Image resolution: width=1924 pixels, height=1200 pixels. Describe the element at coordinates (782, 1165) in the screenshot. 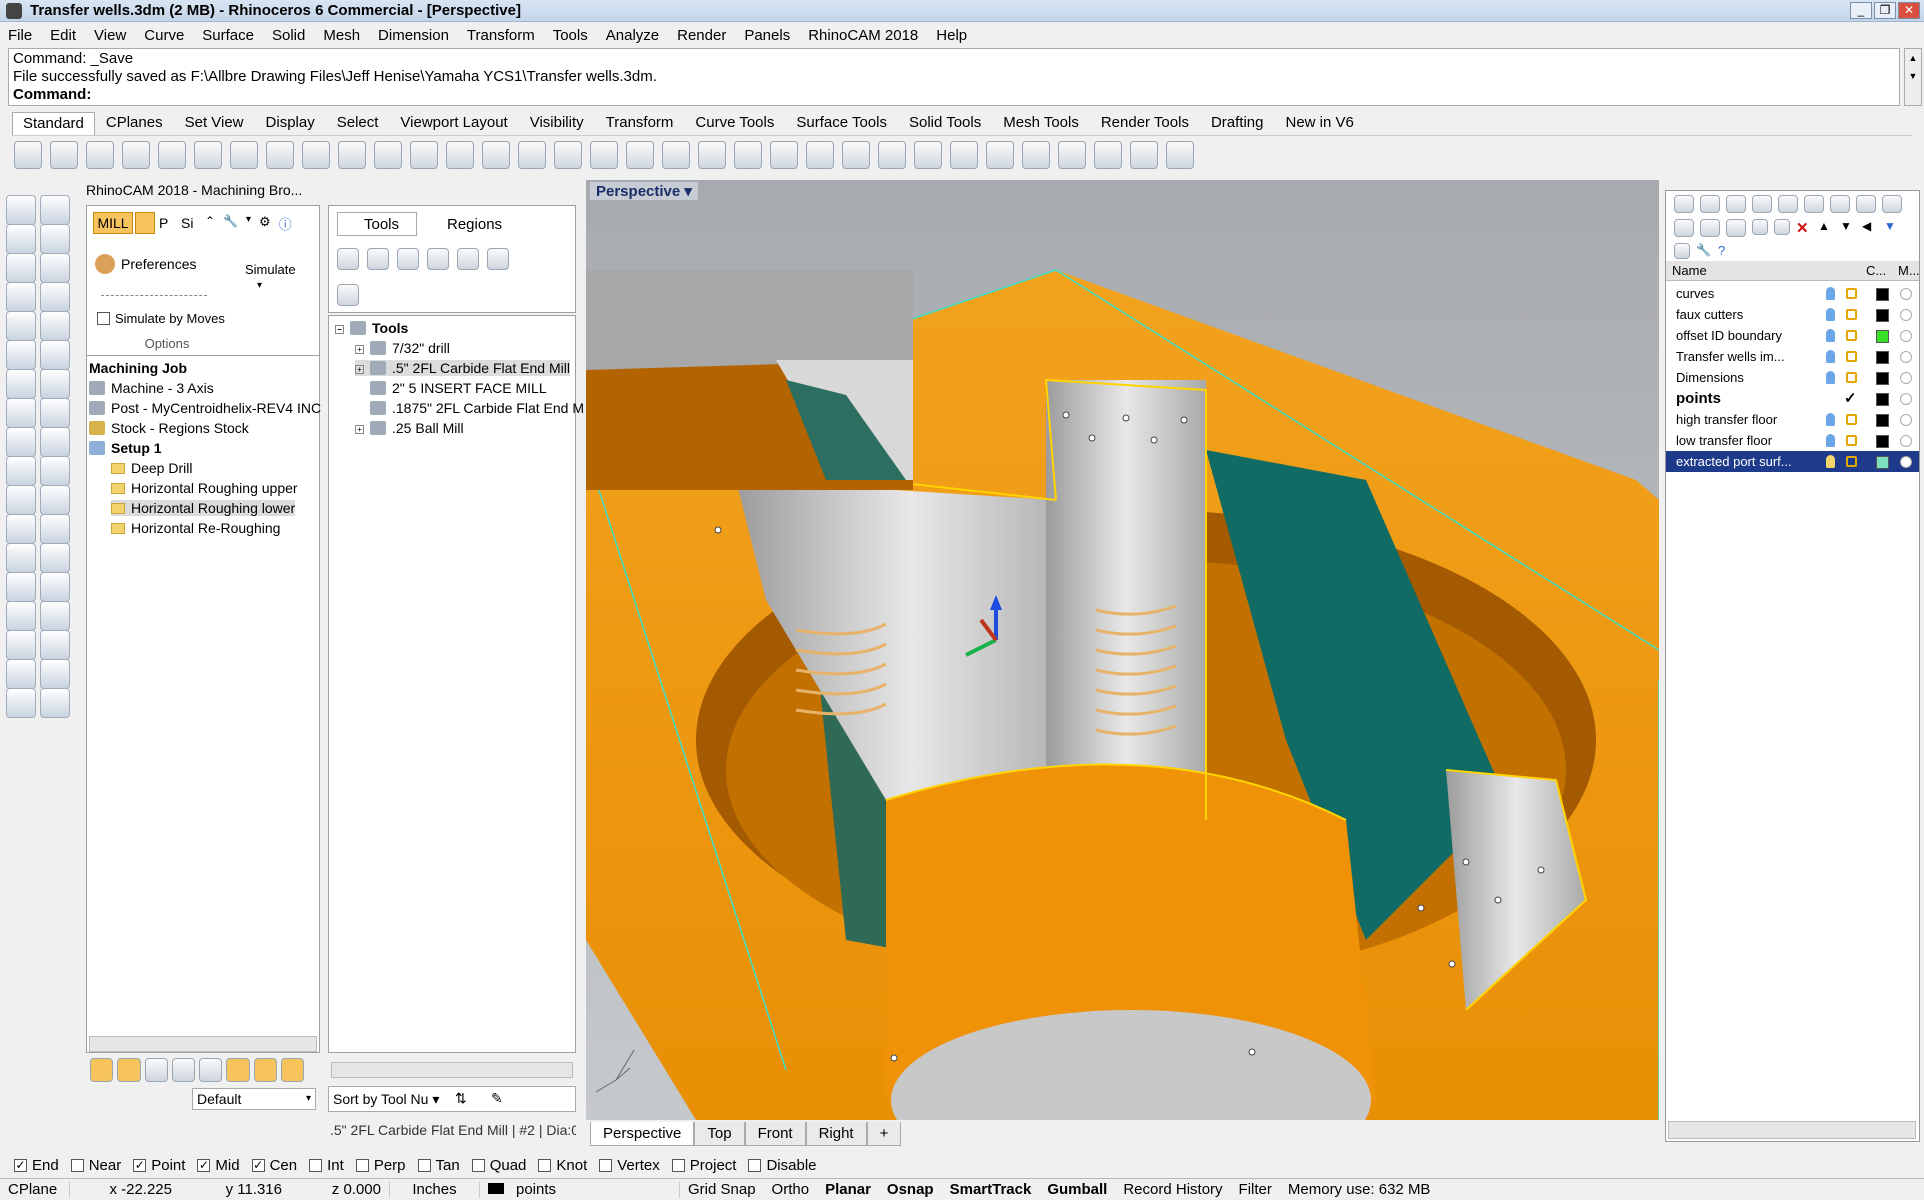

I see `osnap-disable: Disable` at that location.